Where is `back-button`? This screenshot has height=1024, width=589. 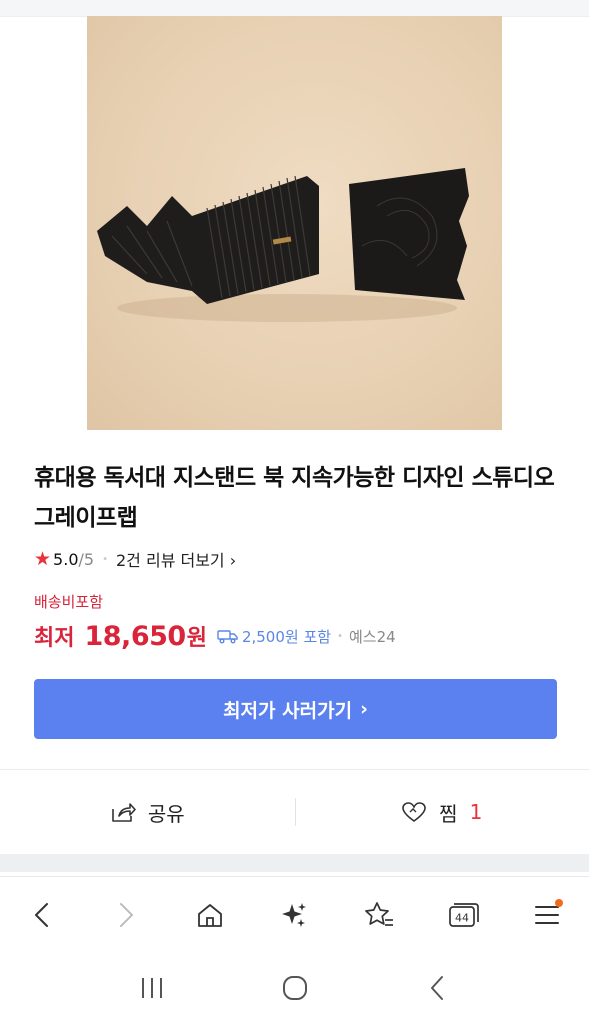 back-button is located at coordinates (42, 915).